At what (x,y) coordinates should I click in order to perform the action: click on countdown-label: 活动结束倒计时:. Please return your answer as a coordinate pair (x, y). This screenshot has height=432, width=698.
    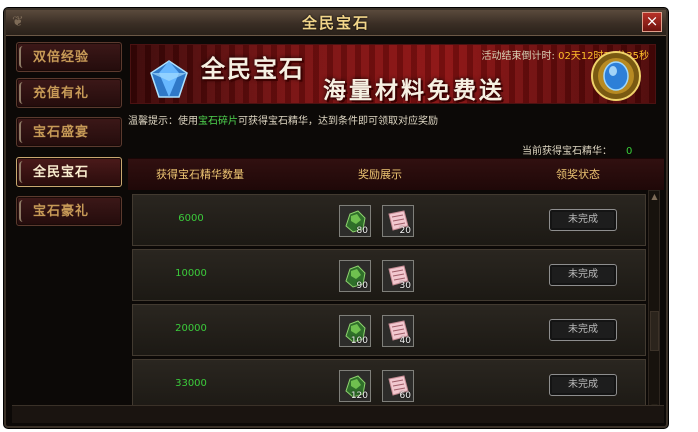
    Looking at the image, I should click on (518, 56).